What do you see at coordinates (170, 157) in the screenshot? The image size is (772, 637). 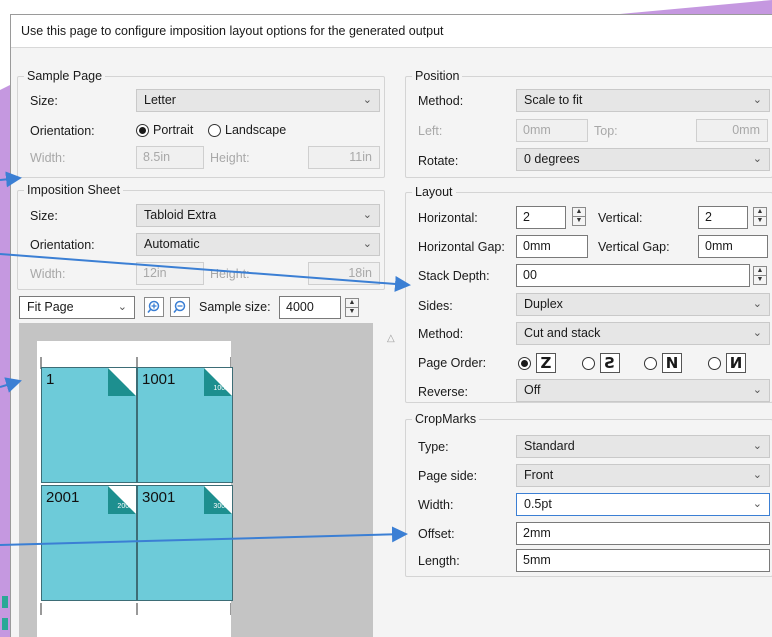 I see `sample-width-field: 8.5in` at bounding box center [170, 157].